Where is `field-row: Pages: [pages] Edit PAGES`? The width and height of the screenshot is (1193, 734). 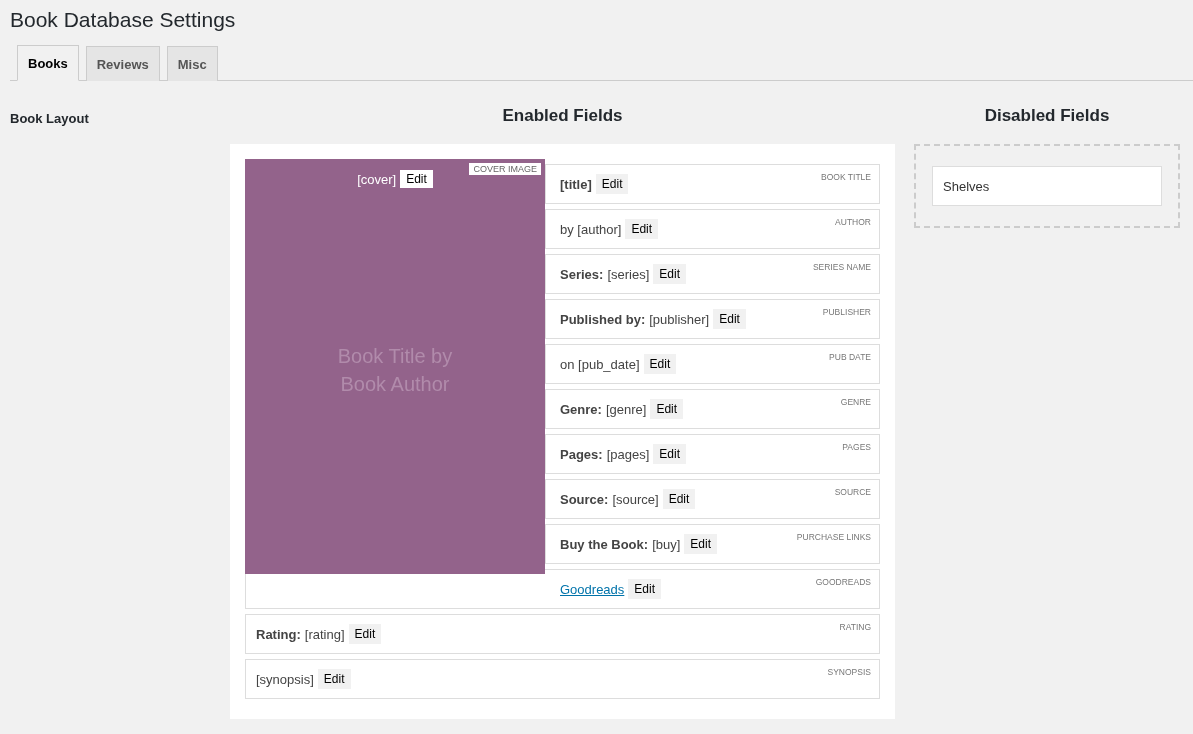
field-row: Pages: [pages] Edit PAGES is located at coordinates (712, 454).